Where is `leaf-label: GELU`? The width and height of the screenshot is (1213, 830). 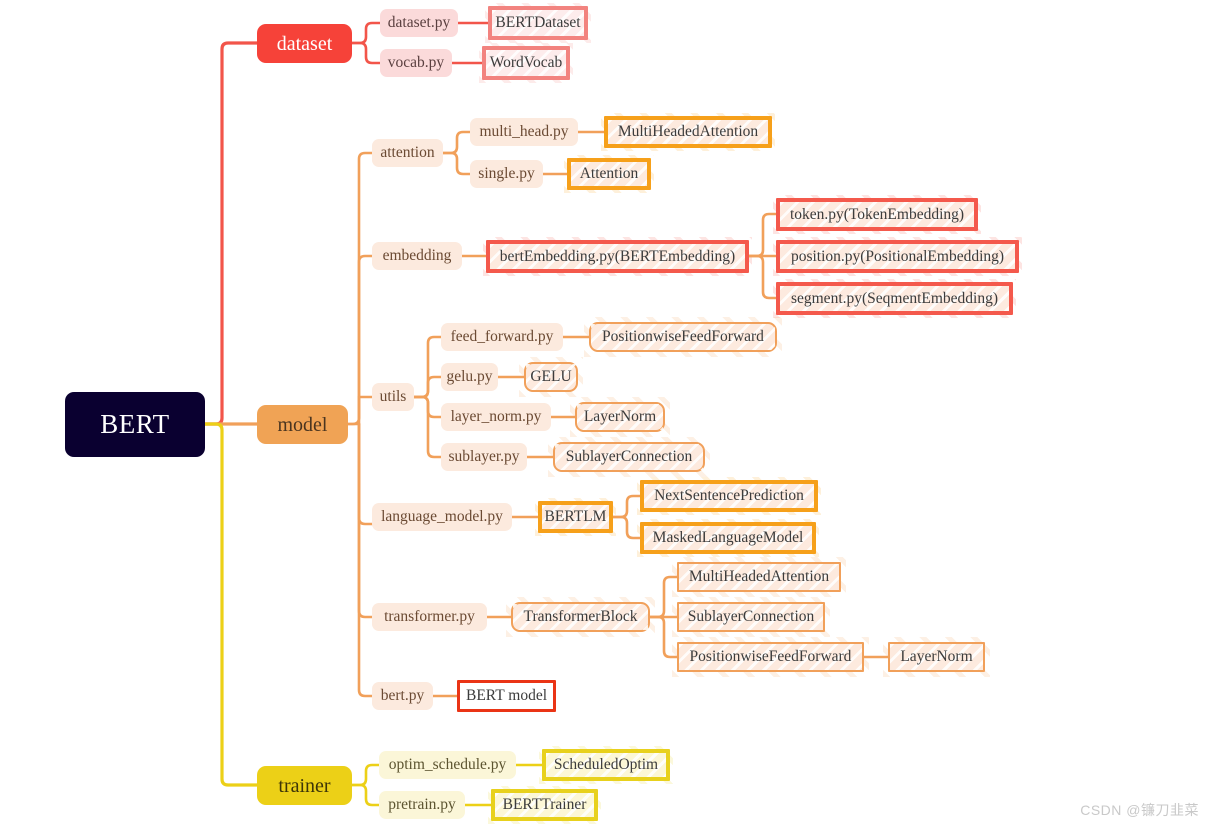
leaf-label: GELU is located at coordinates (551, 377).